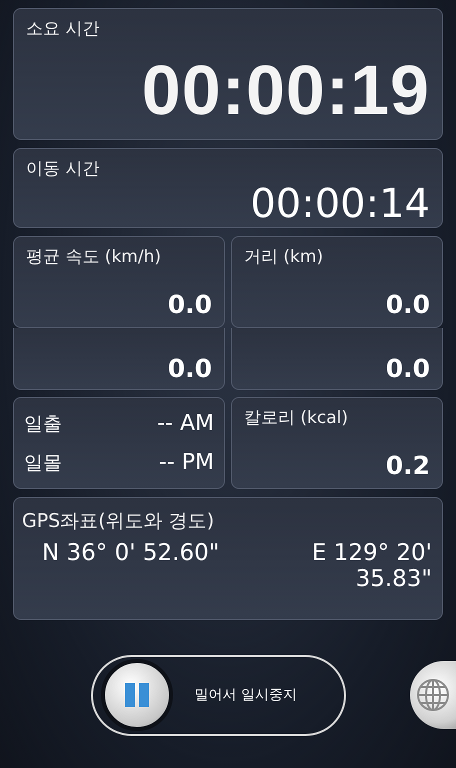 This screenshot has width=456, height=768. Describe the element at coordinates (43, 424) in the screenshot. I see `sun-label: 일출` at that location.